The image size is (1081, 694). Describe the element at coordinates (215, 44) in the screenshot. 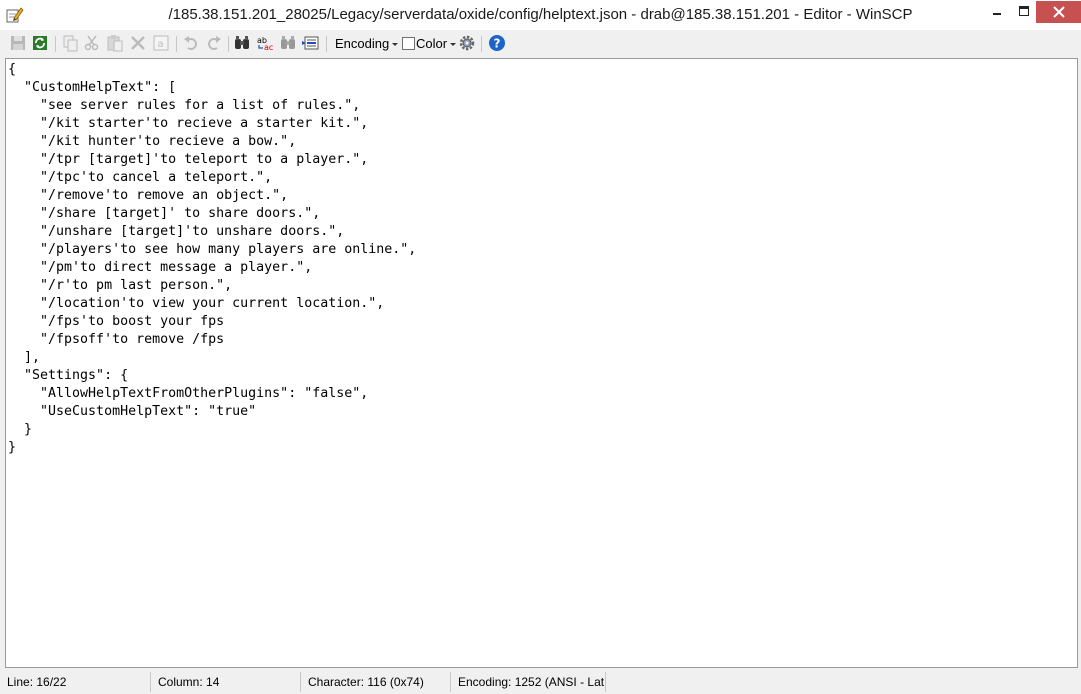

I see `redo-icon` at that location.